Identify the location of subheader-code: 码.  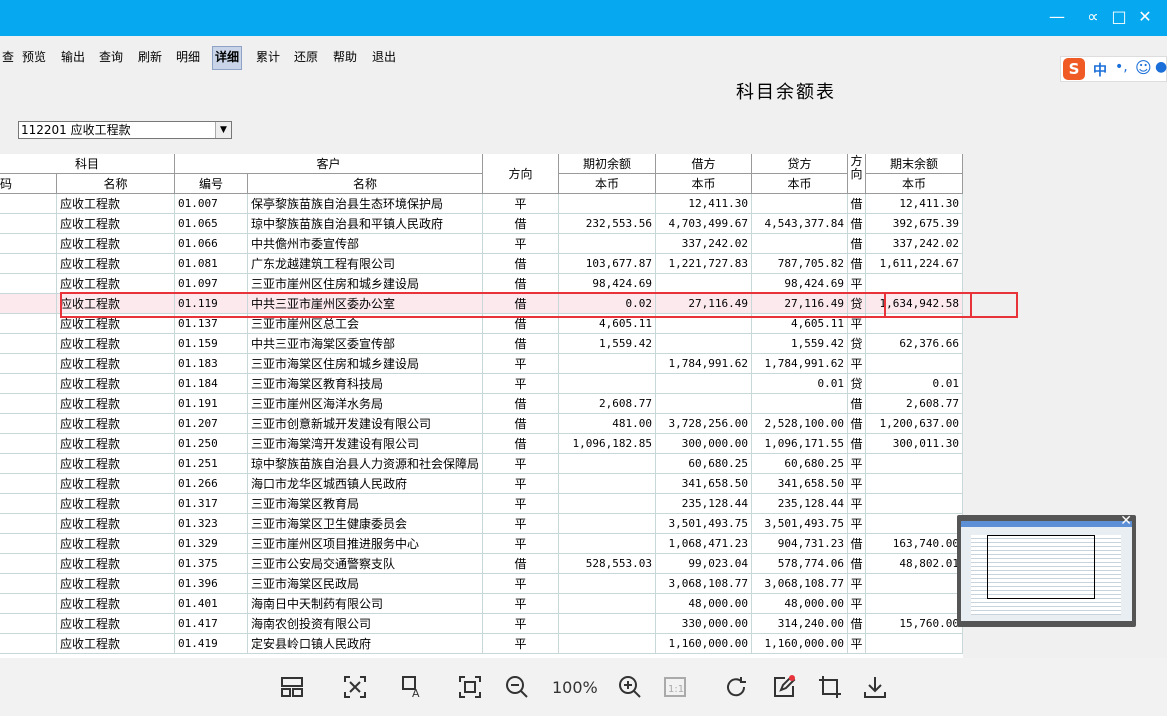
(28, 184).